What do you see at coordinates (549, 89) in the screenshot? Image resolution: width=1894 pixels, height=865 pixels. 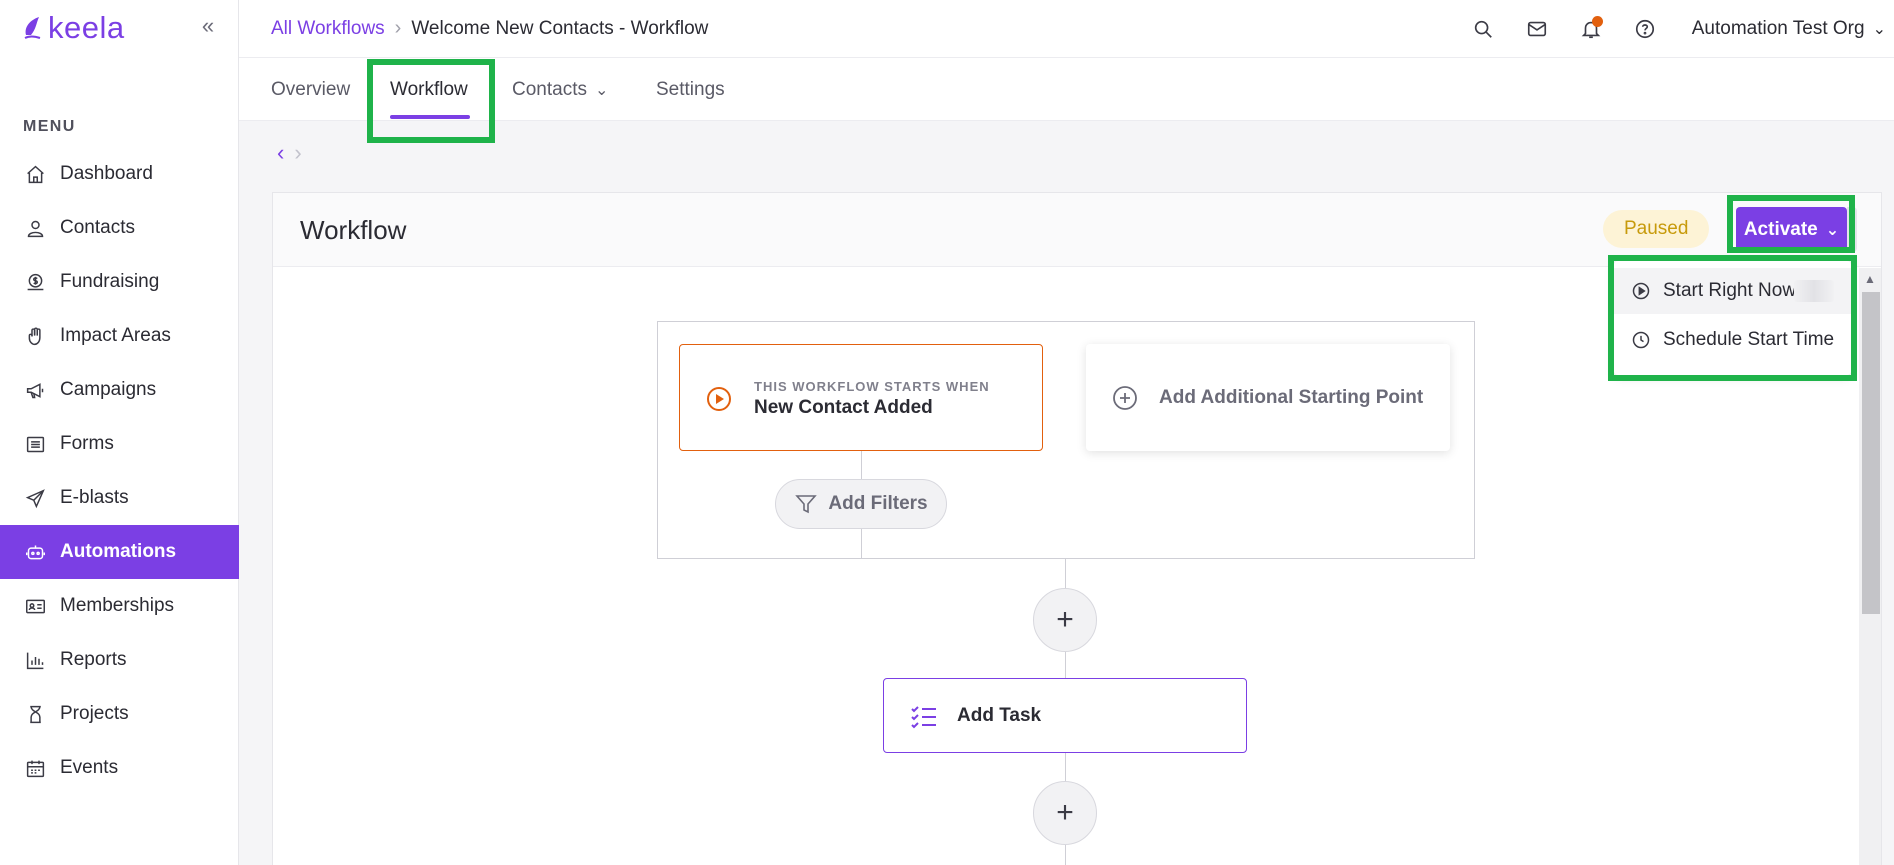 I see `tab-label: Contacts` at bounding box center [549, 89].